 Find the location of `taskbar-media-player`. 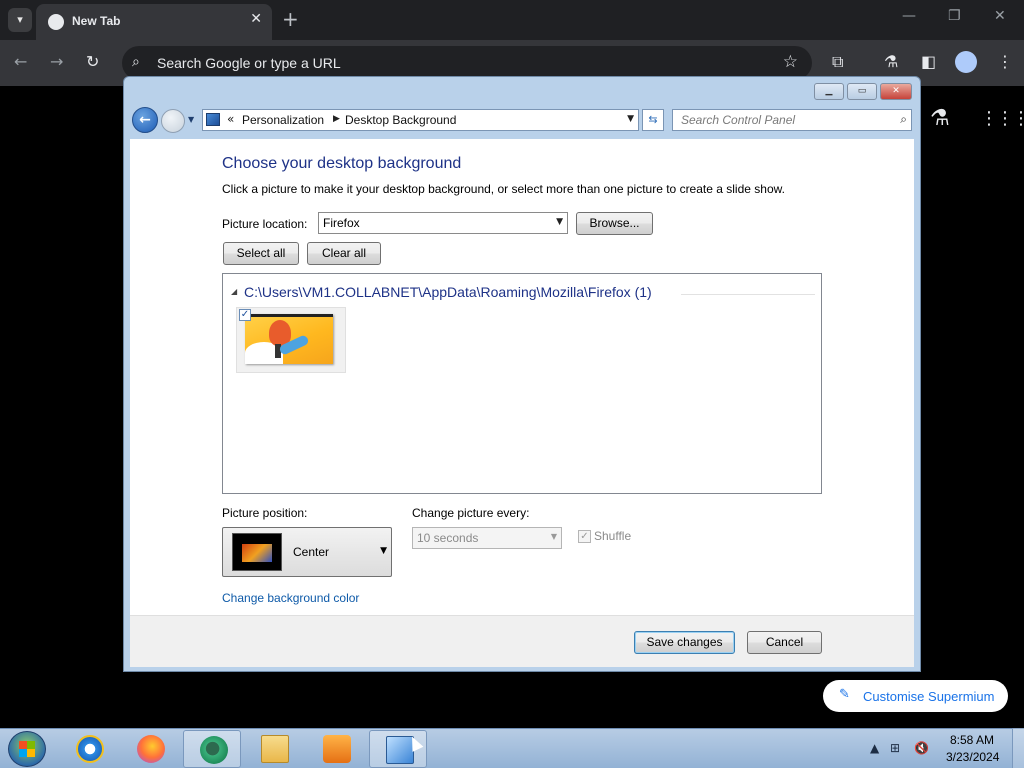

taskbar-media-player is located at coordinates (336, 749).